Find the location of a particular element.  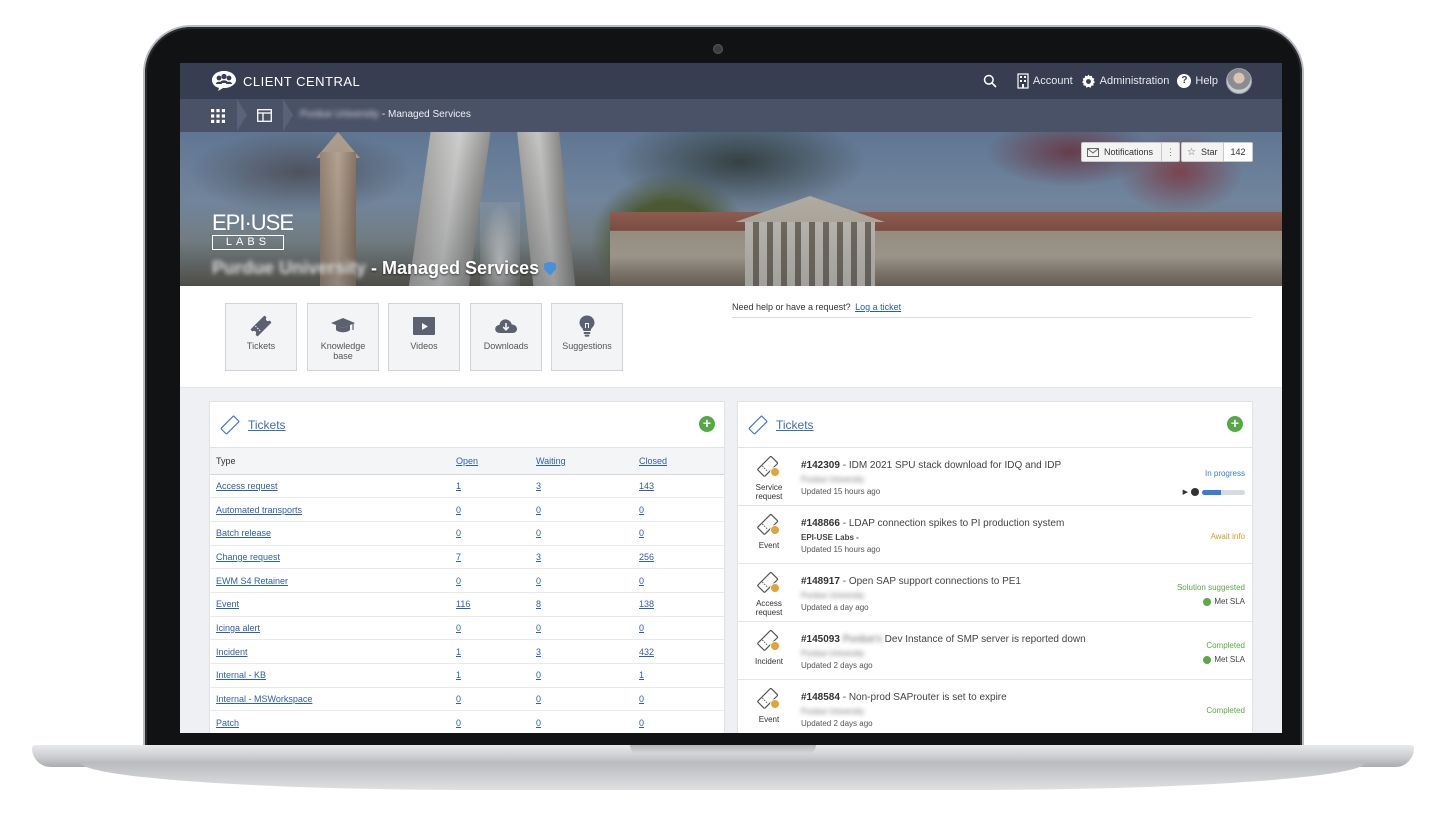

open-count-link: 7 is located at coordinates (458, 557).